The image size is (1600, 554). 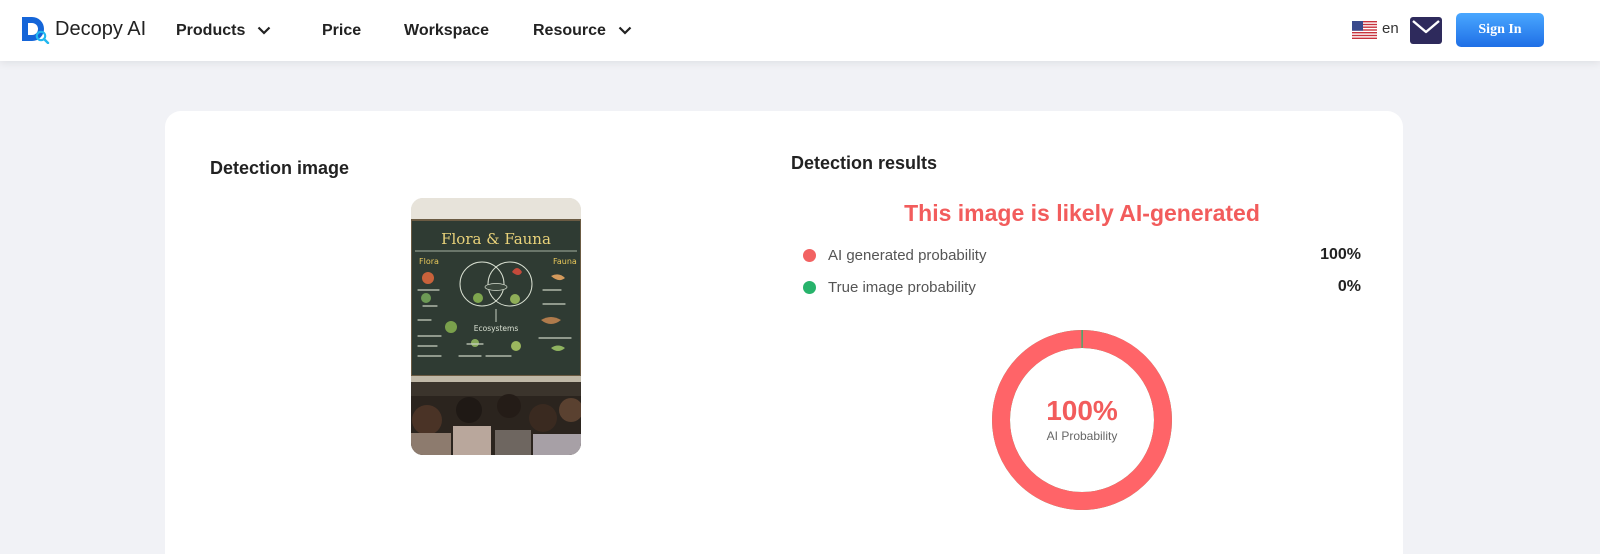 What do you see at coordinates (907, 255) in the screenshot?
I see `ai-probability-label: AI generated probability` at bounding box center [907, 255].